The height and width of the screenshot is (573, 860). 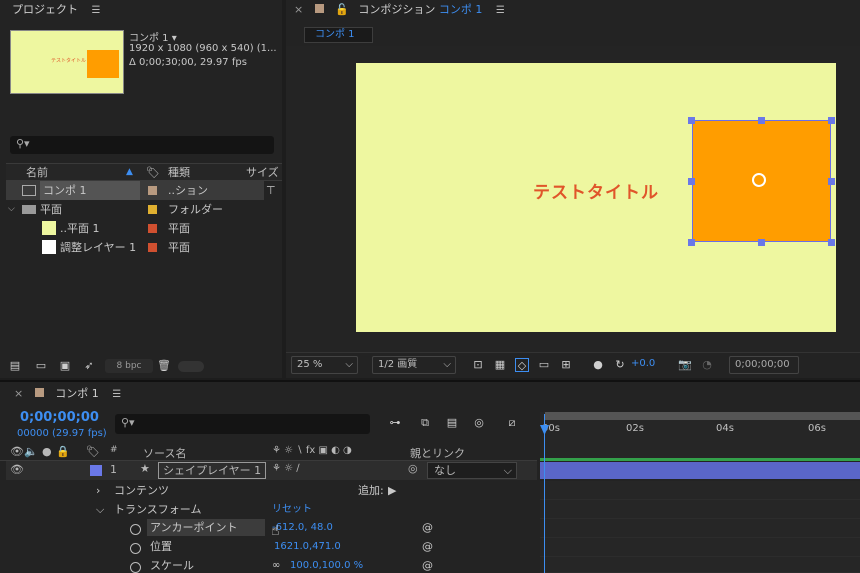 I want to click on frame-blending-icon: ◎, so click(x=479, y=423).